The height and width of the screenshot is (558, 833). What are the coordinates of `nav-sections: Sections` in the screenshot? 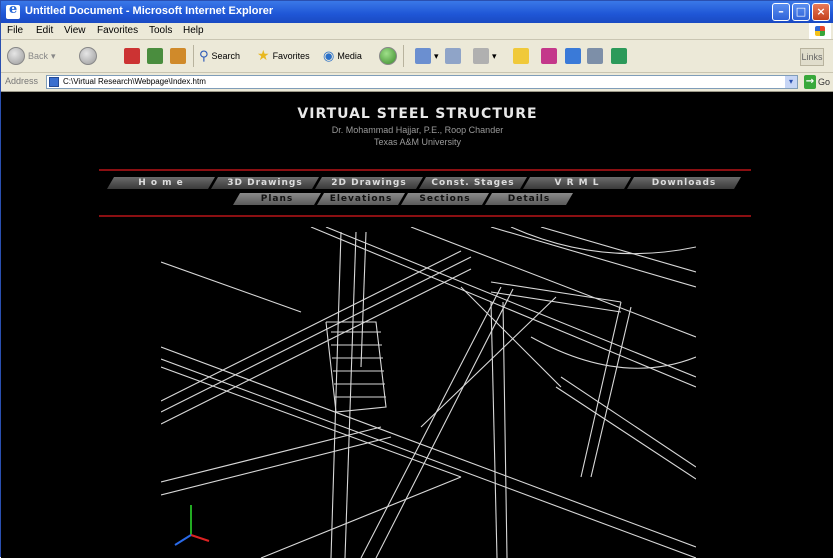 It's located at (445, 199).